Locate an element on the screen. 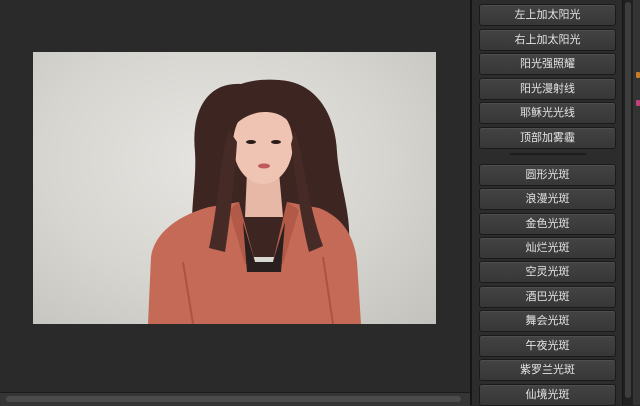 The image size is (640, 406). button-wonderland-bokeh: 仙境光斑 is located at coordinates (547, 395).